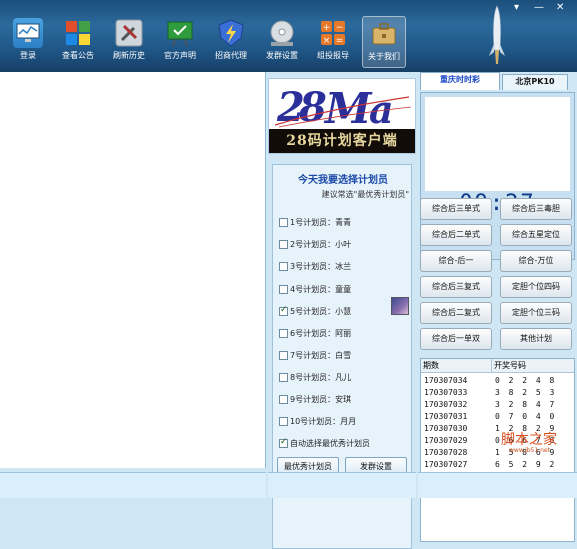  Describe the element at coordinates (283, 222) in the screenshot. I see `planner-1-checkbox` at that location.